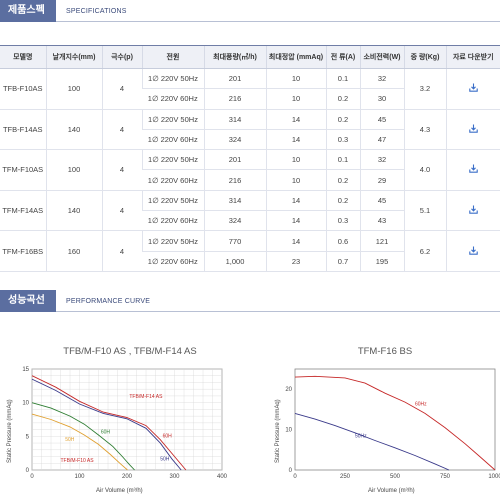 The width and height of the screenshot is (500, 500). What do you see at coordinates (222, 477) in the screenshot?
I see `x-tick-label: 400` at bounding box center [222, 477].